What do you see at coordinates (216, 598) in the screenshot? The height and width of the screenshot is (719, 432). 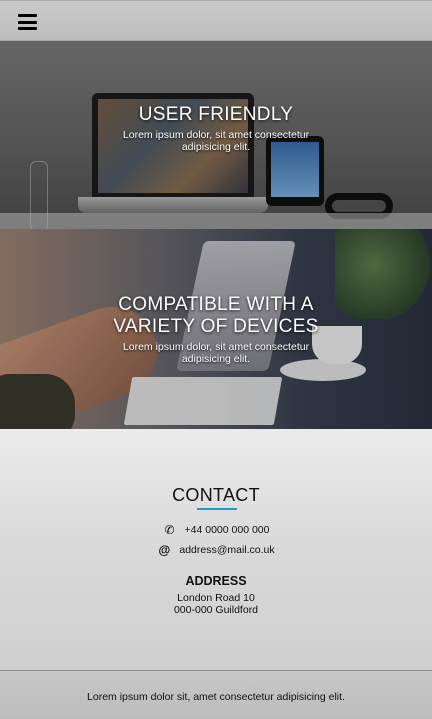 I see `address-line-1: London Road 10` at bounding box center [216, 598].